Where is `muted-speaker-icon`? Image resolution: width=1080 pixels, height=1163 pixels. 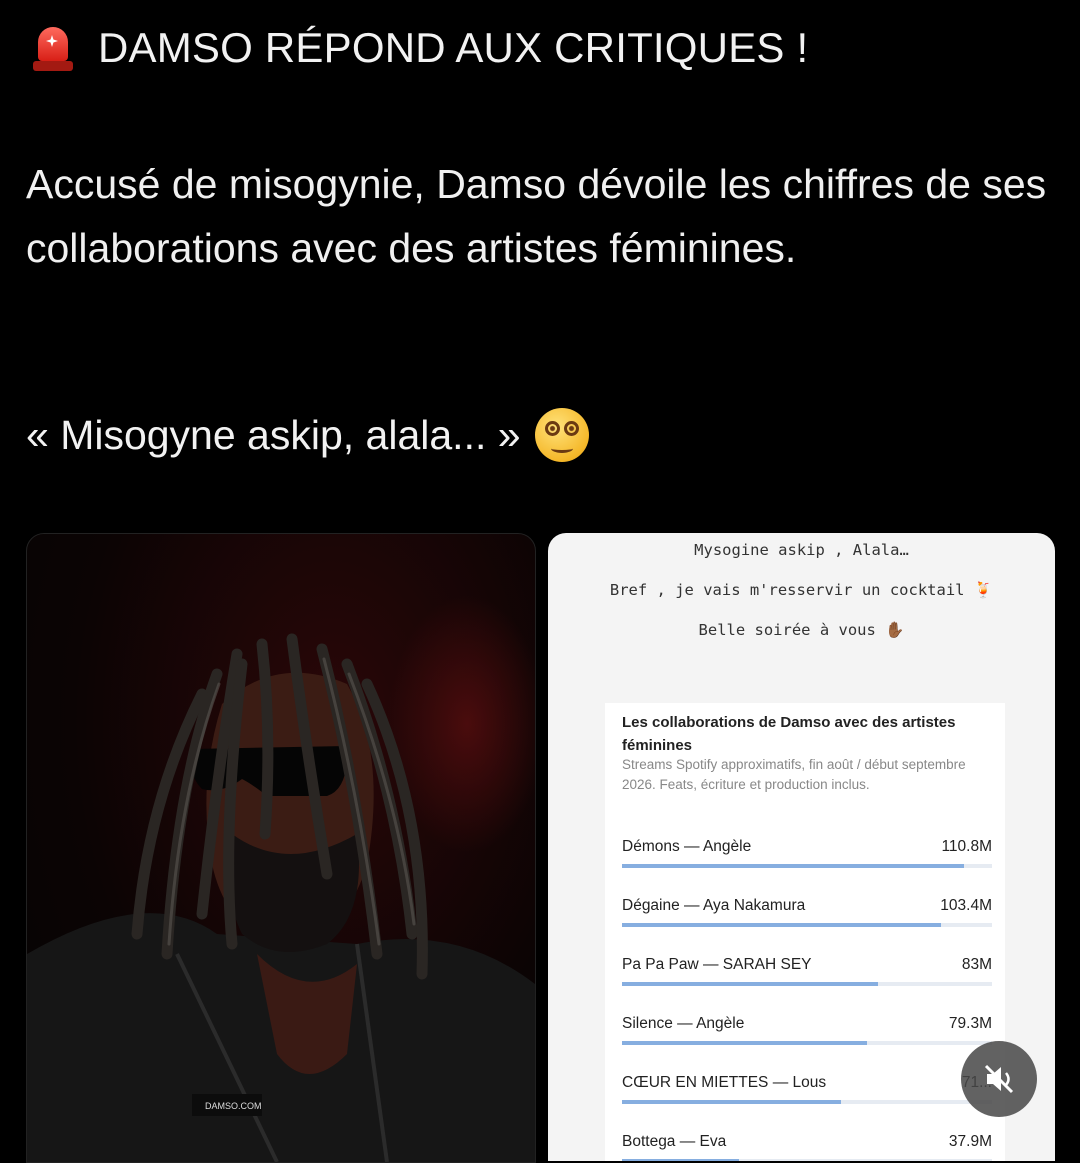 muted-speaker-icon is located at coordinates (999, 1079).